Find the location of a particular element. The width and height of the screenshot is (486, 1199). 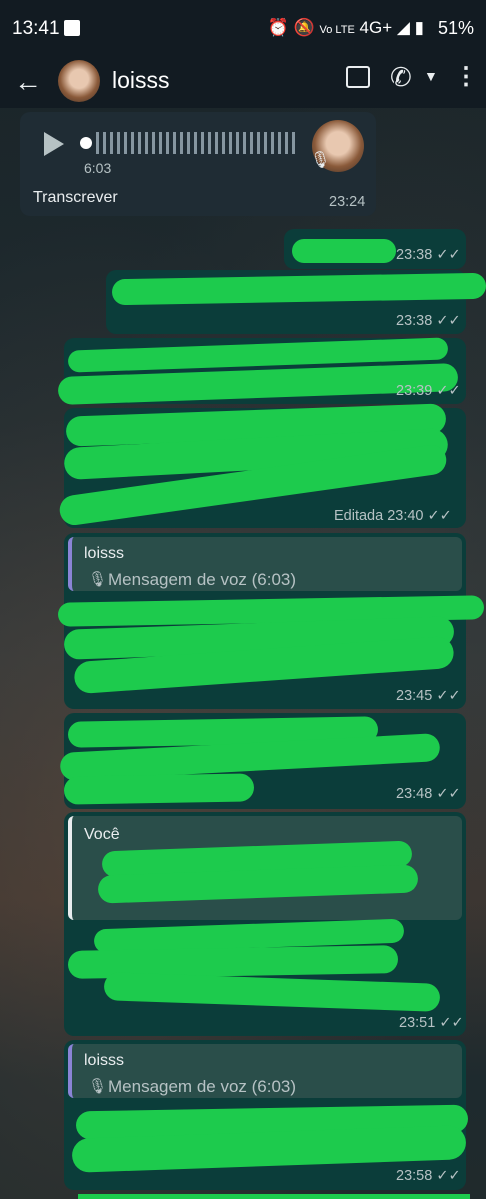

play-icon is located at coordinates (54, 144).